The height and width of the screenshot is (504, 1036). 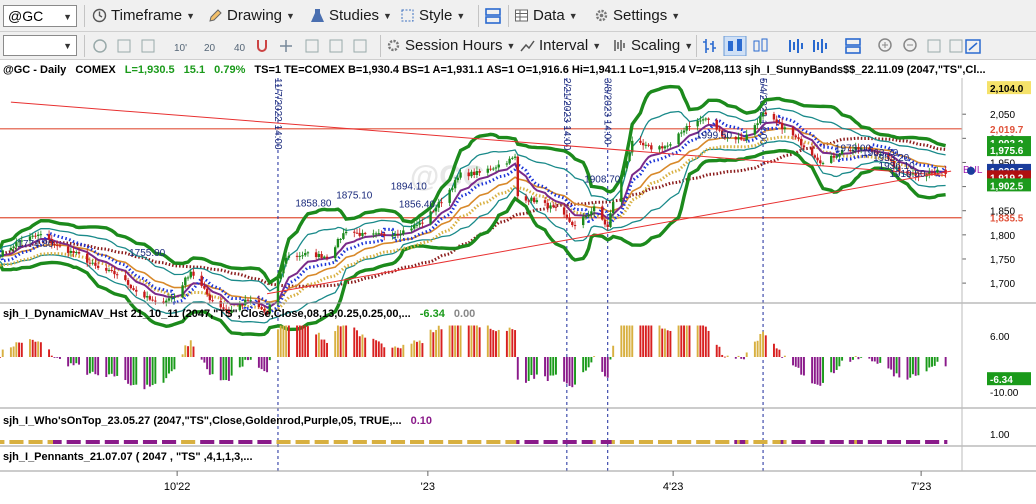 I want to click on timeframe-menu: Timeframe ▼, so click(x=143, y=15).